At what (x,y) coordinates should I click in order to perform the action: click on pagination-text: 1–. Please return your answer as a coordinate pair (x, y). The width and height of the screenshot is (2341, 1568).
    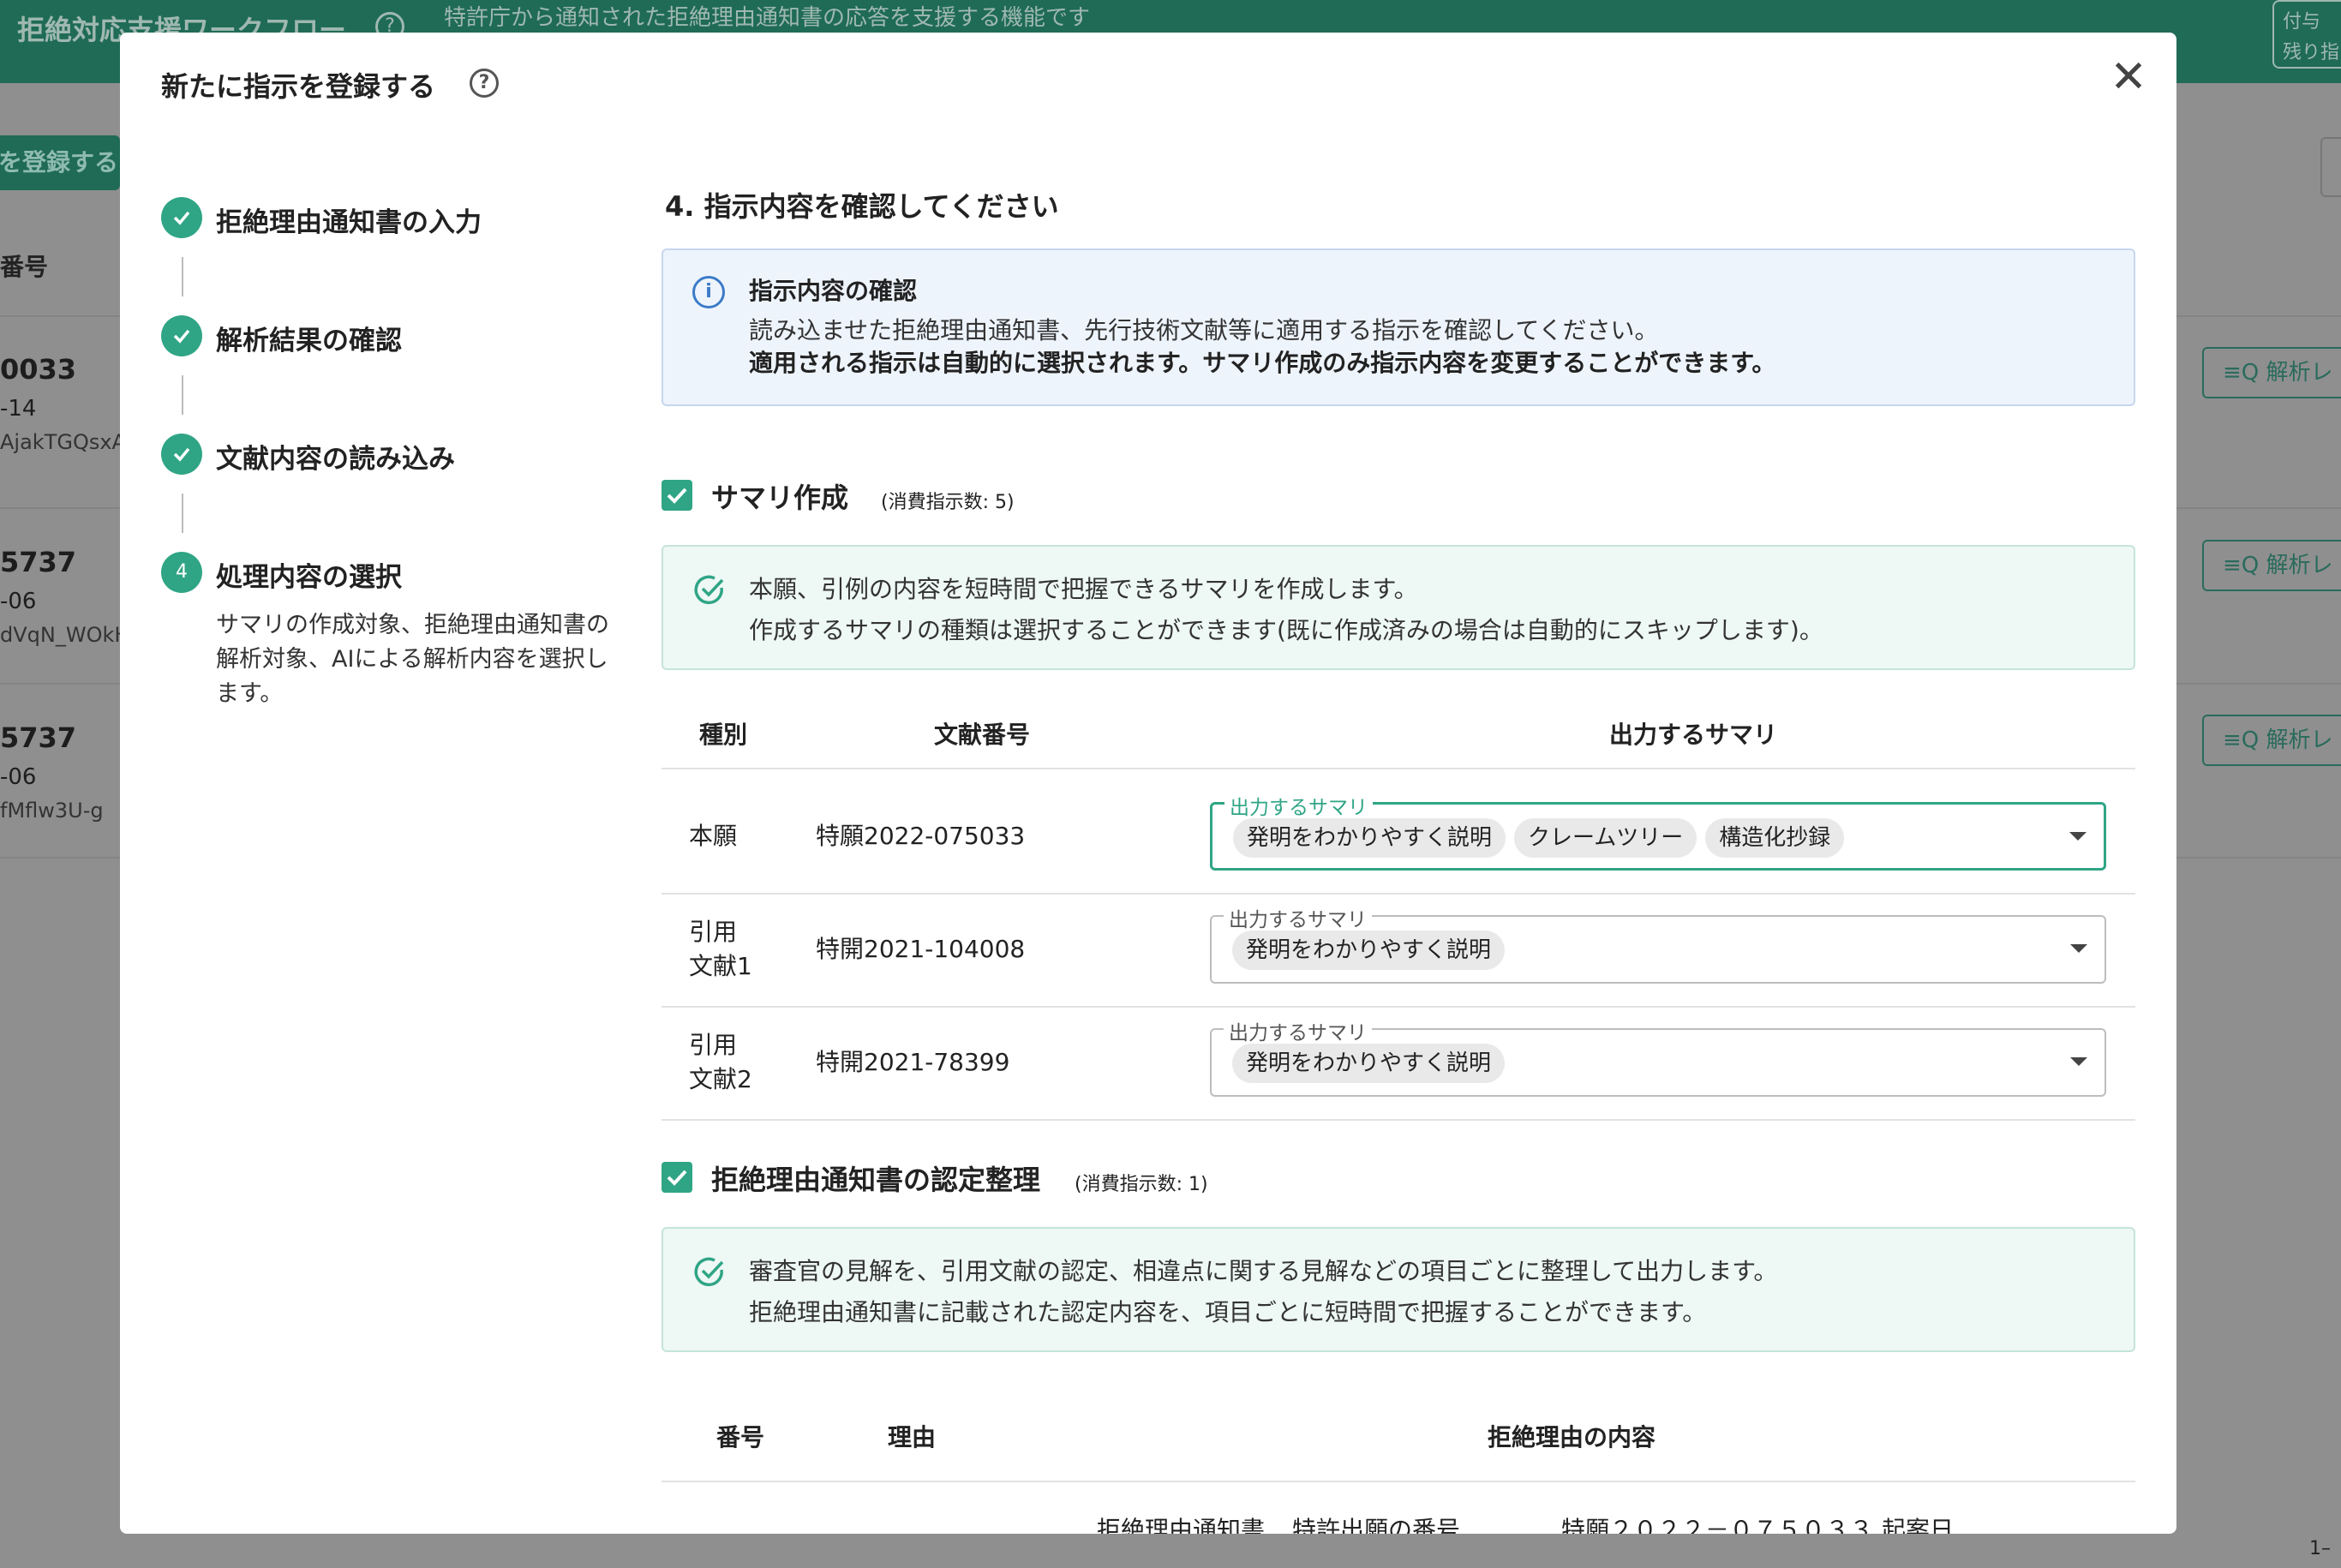
    Looking at the image, I should click on (2320, 1548).